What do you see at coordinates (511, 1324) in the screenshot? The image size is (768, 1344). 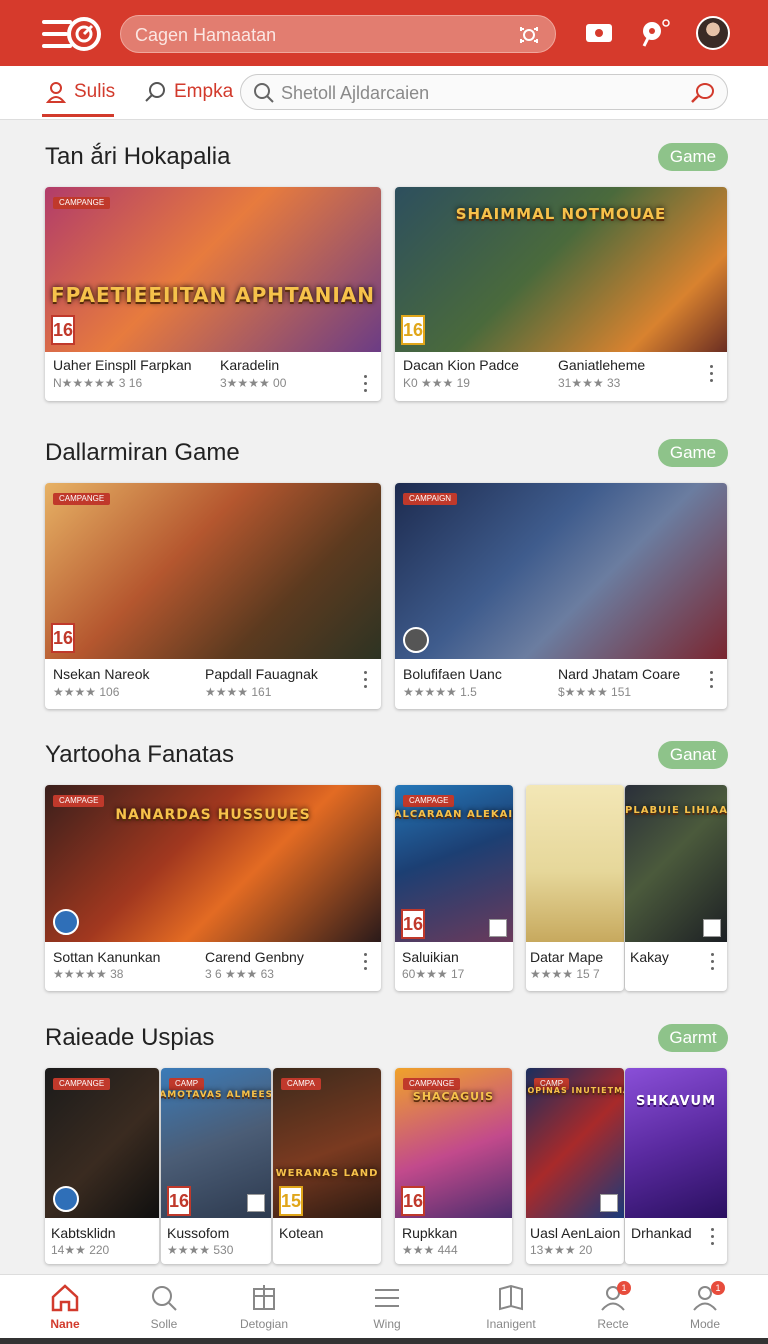 I see `nav-label: Inanigent` at bounding box center [511, 1324].